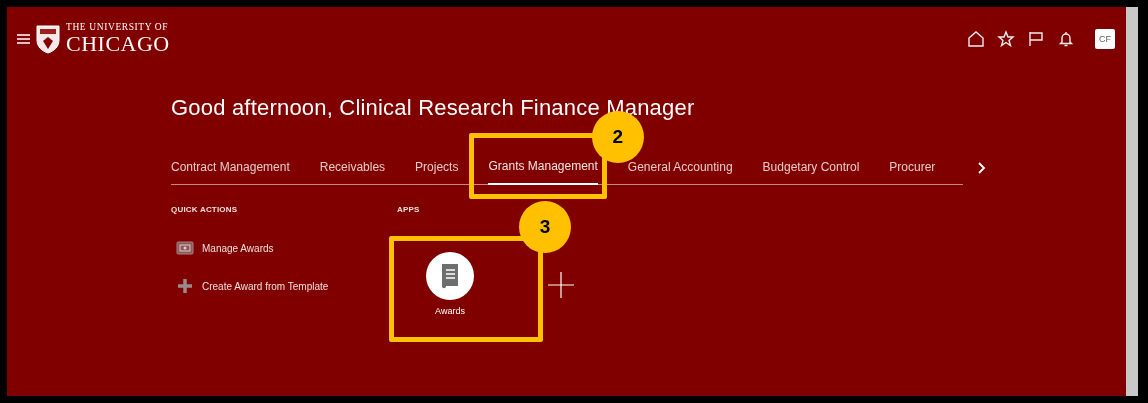  Describe the element at coordinates (450, 311) in the screenshot. I see `app-label: Awards` at that location.